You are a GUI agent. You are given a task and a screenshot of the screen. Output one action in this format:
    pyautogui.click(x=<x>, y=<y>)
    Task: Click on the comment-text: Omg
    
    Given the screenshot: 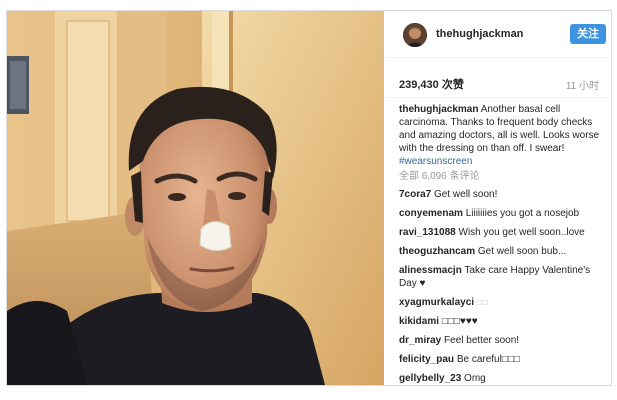 What is the action you would take?
    pyautogui.click(x=475, y=378)
    